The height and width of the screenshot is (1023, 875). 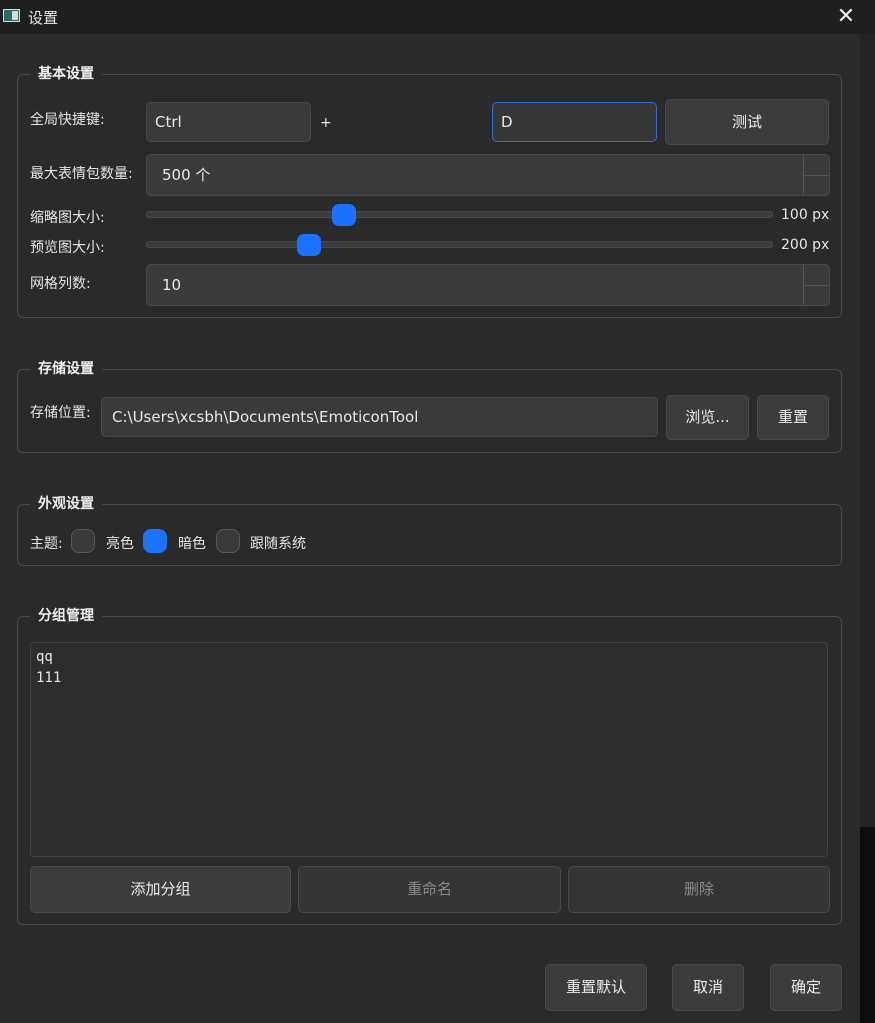 I want to click on preview-size-label: 预览图大小:, so click(x=67, y=248).